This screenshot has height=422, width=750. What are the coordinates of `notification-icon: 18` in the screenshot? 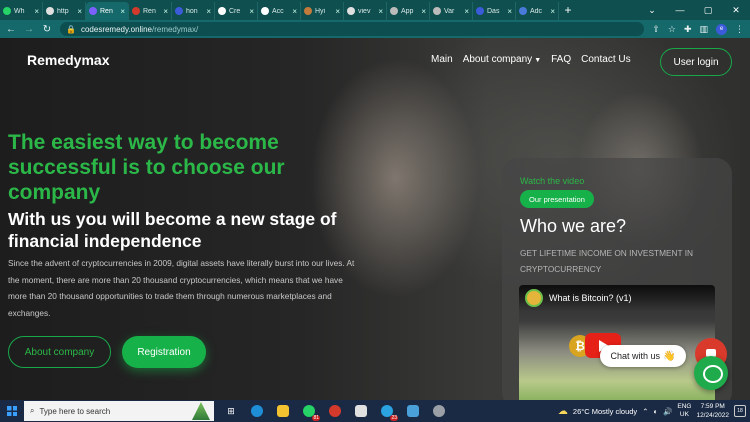 It's located at (740, 411).